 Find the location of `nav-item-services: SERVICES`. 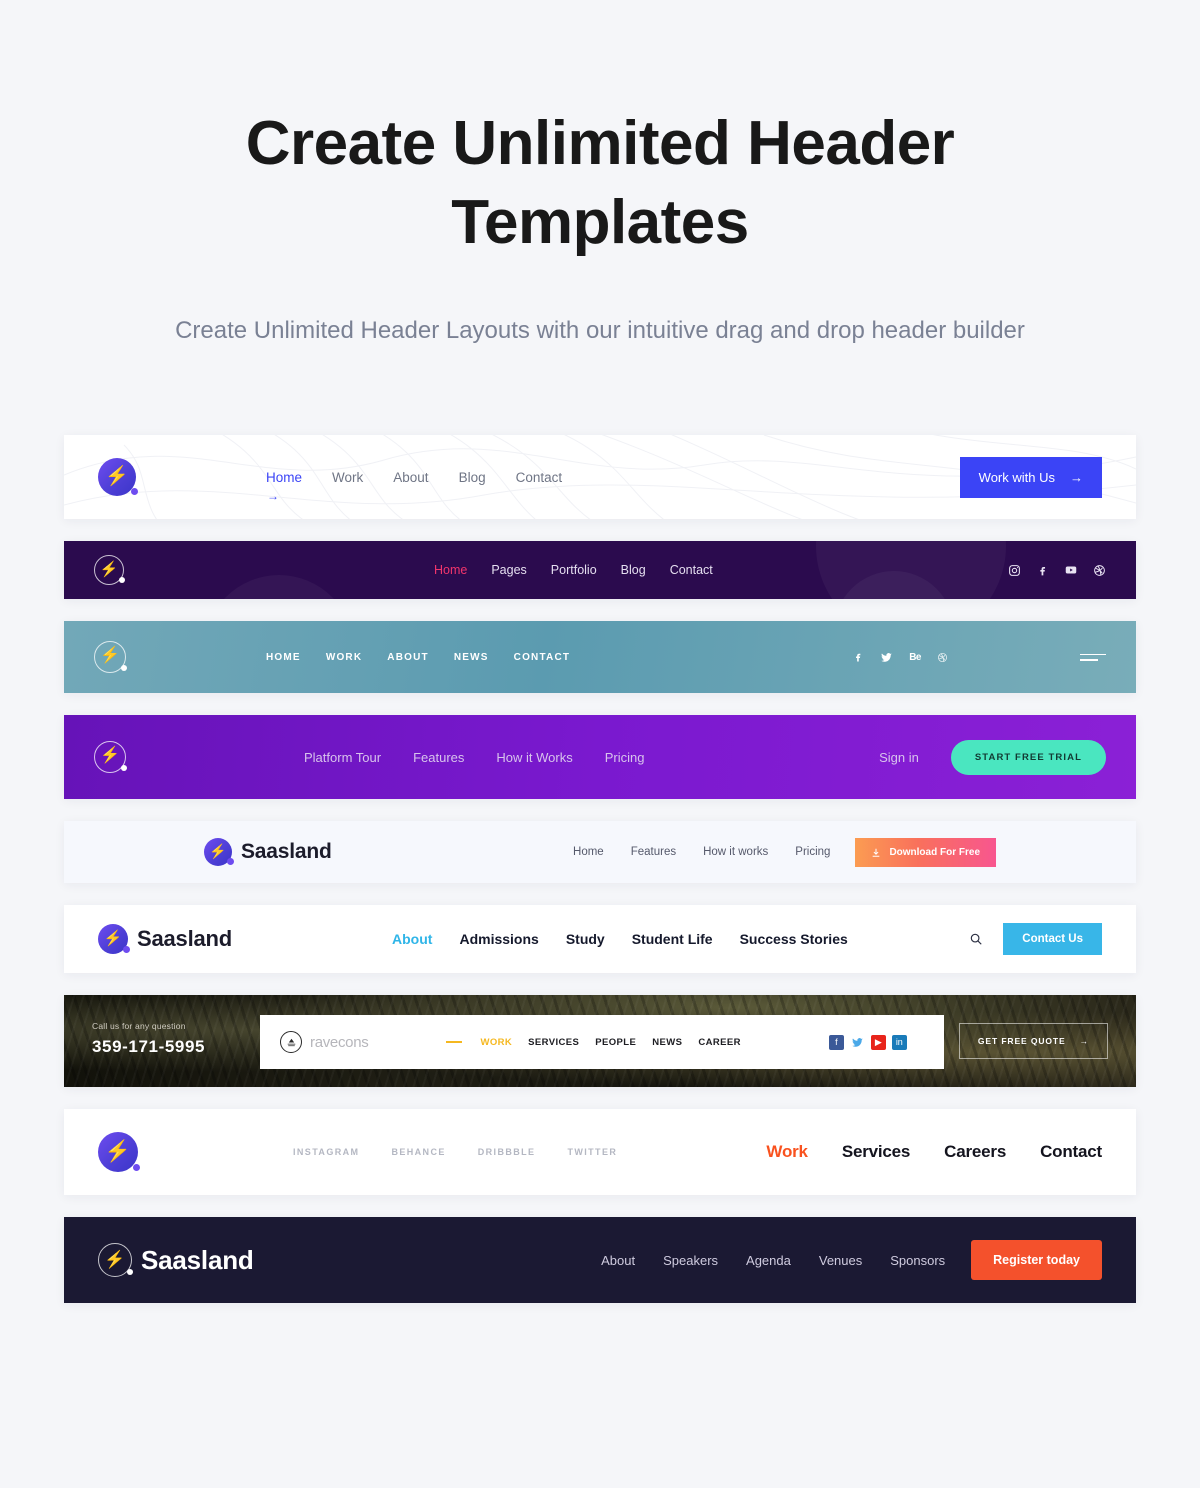

nav-item-services: SERVICES is located at coordinates (553, 1042).